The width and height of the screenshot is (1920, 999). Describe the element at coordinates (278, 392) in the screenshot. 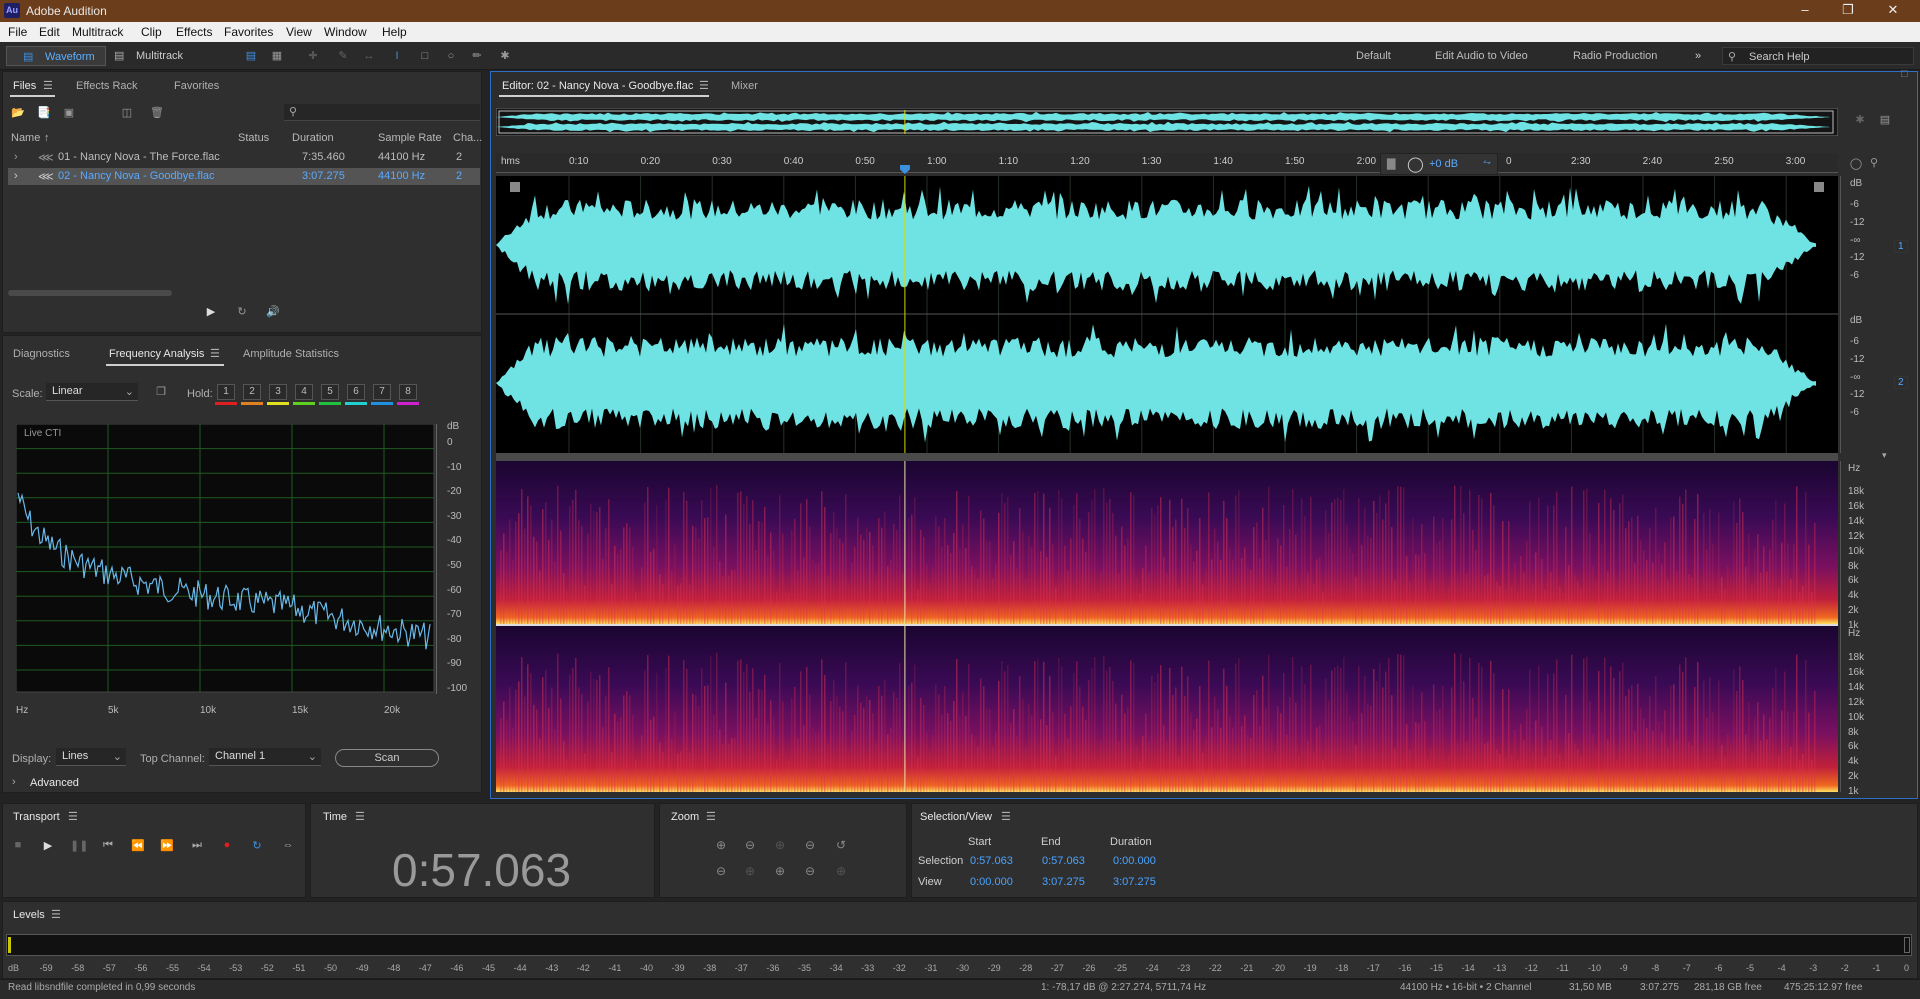

I see `hold-button-3: 3` at that location.